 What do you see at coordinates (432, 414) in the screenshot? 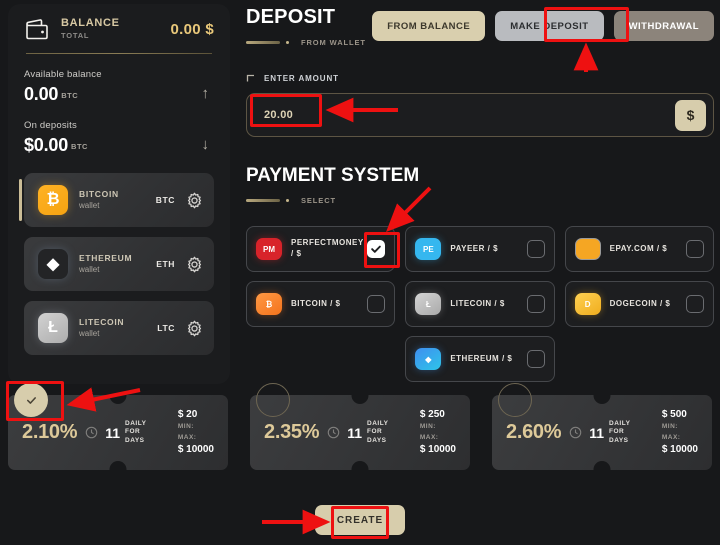
I see `plan-2-min-value: $ 250` at bounding box center [432, 414].